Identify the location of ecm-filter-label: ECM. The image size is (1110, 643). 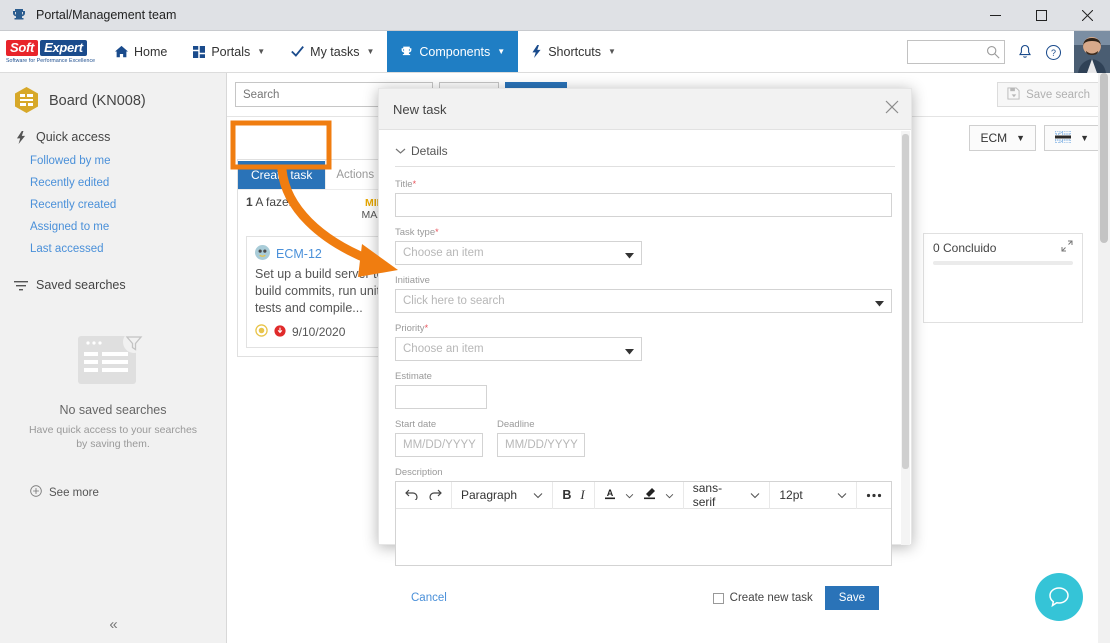
(994, 138).